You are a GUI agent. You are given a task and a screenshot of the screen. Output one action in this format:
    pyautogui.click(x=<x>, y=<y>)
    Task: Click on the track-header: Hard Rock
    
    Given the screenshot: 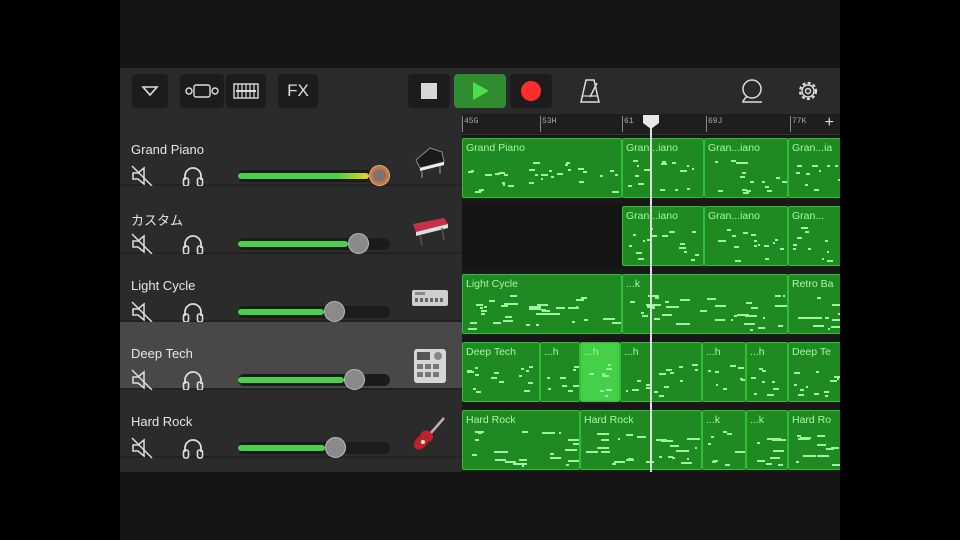 What is the action you would take?
    pyautogui.click(x=291, y=425)
    